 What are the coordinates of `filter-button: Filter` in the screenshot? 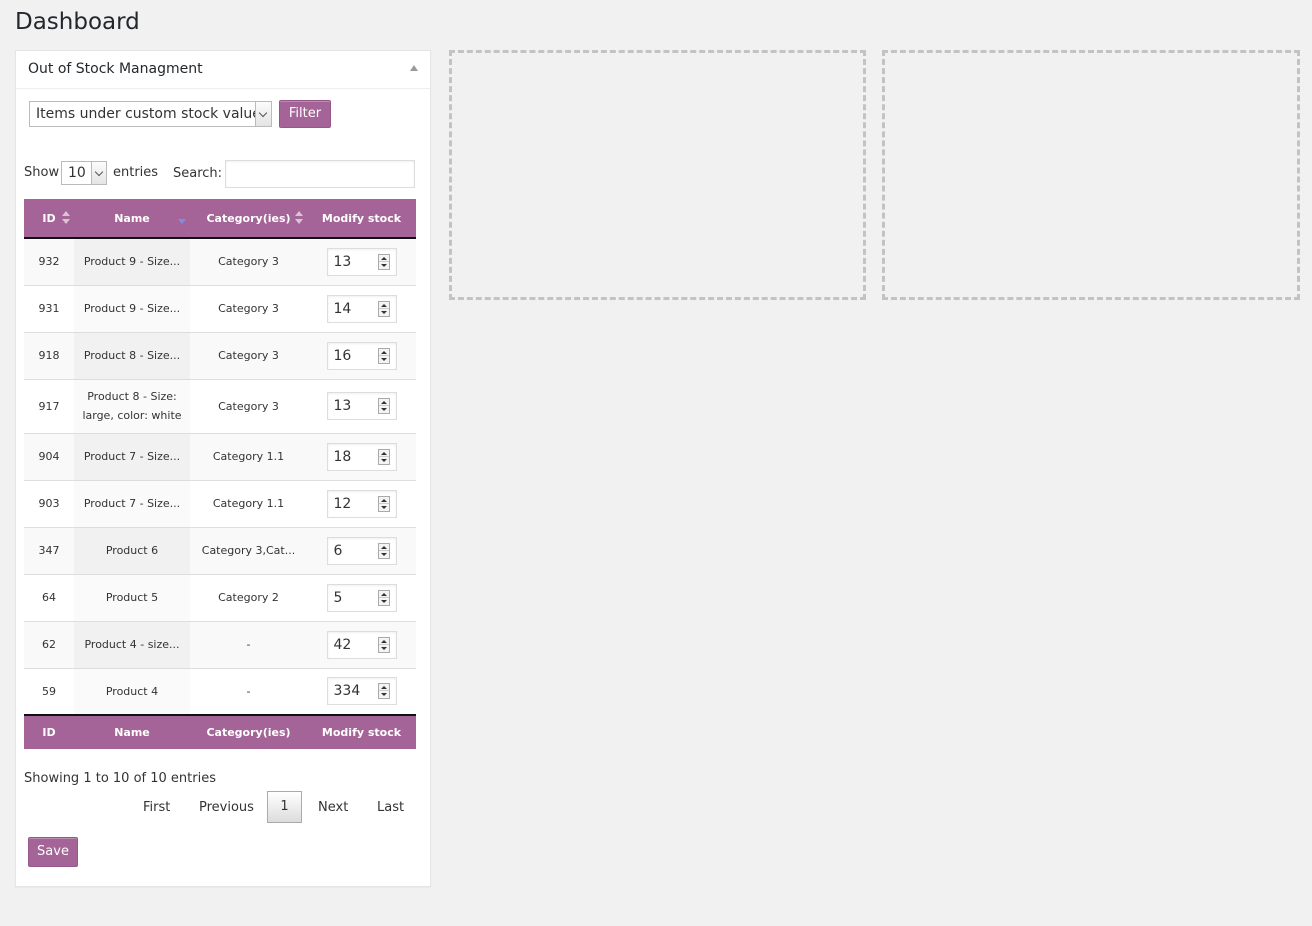 It's located at (305, 114).